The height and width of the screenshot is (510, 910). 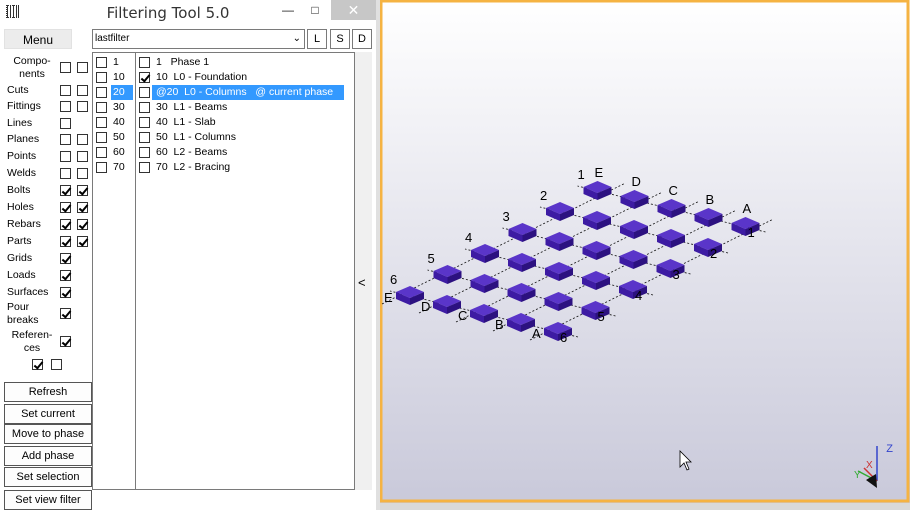 What do you see at coordinates (123, 137) in the screenshot?
I see `phase-number: 50` at bounding box center [123, 137].